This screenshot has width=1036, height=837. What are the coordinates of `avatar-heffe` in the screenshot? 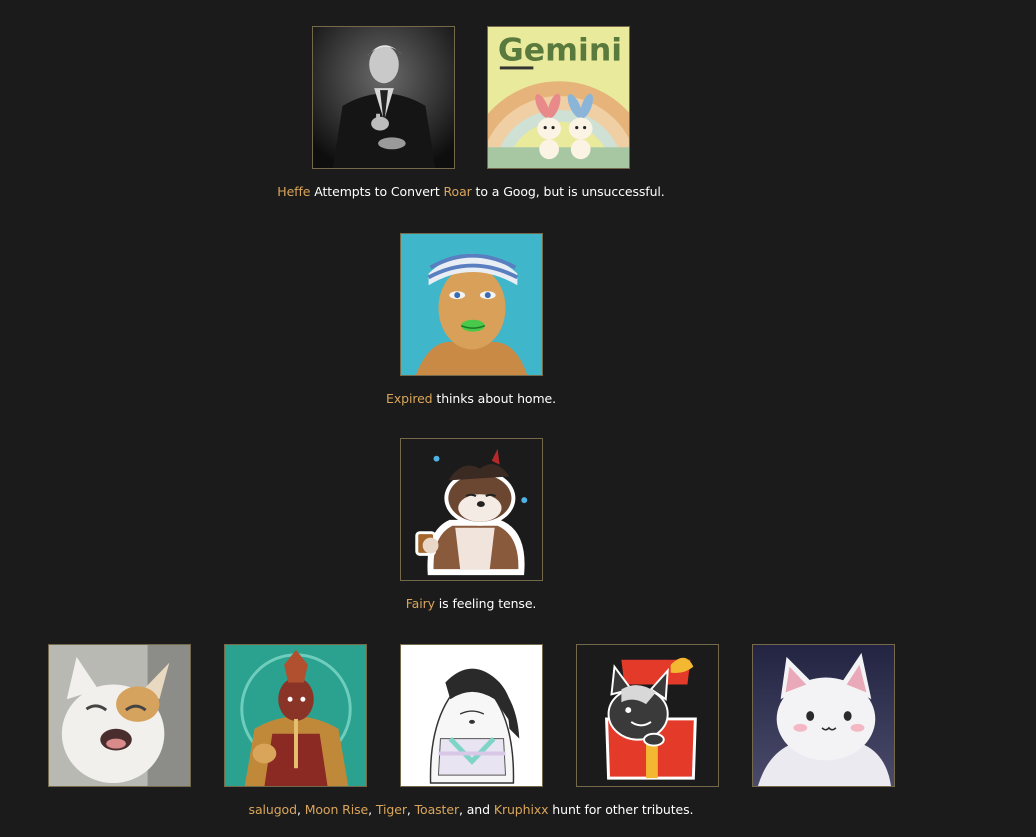 It's located at (383, 97).